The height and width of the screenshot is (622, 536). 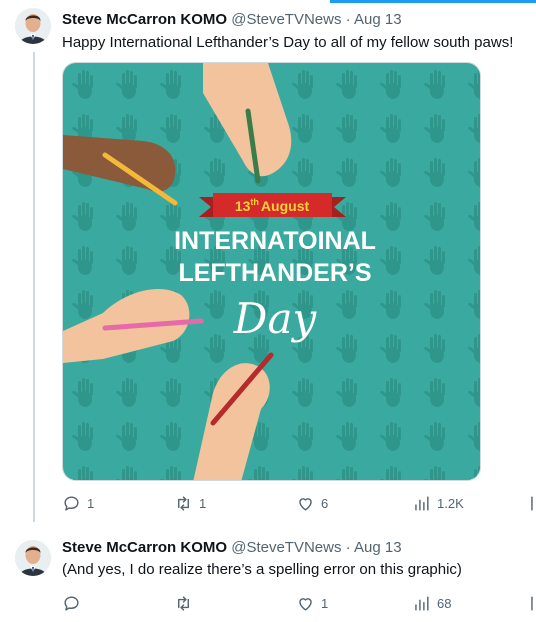 I want to click on like-count: 1, so click(x=325, y=603).